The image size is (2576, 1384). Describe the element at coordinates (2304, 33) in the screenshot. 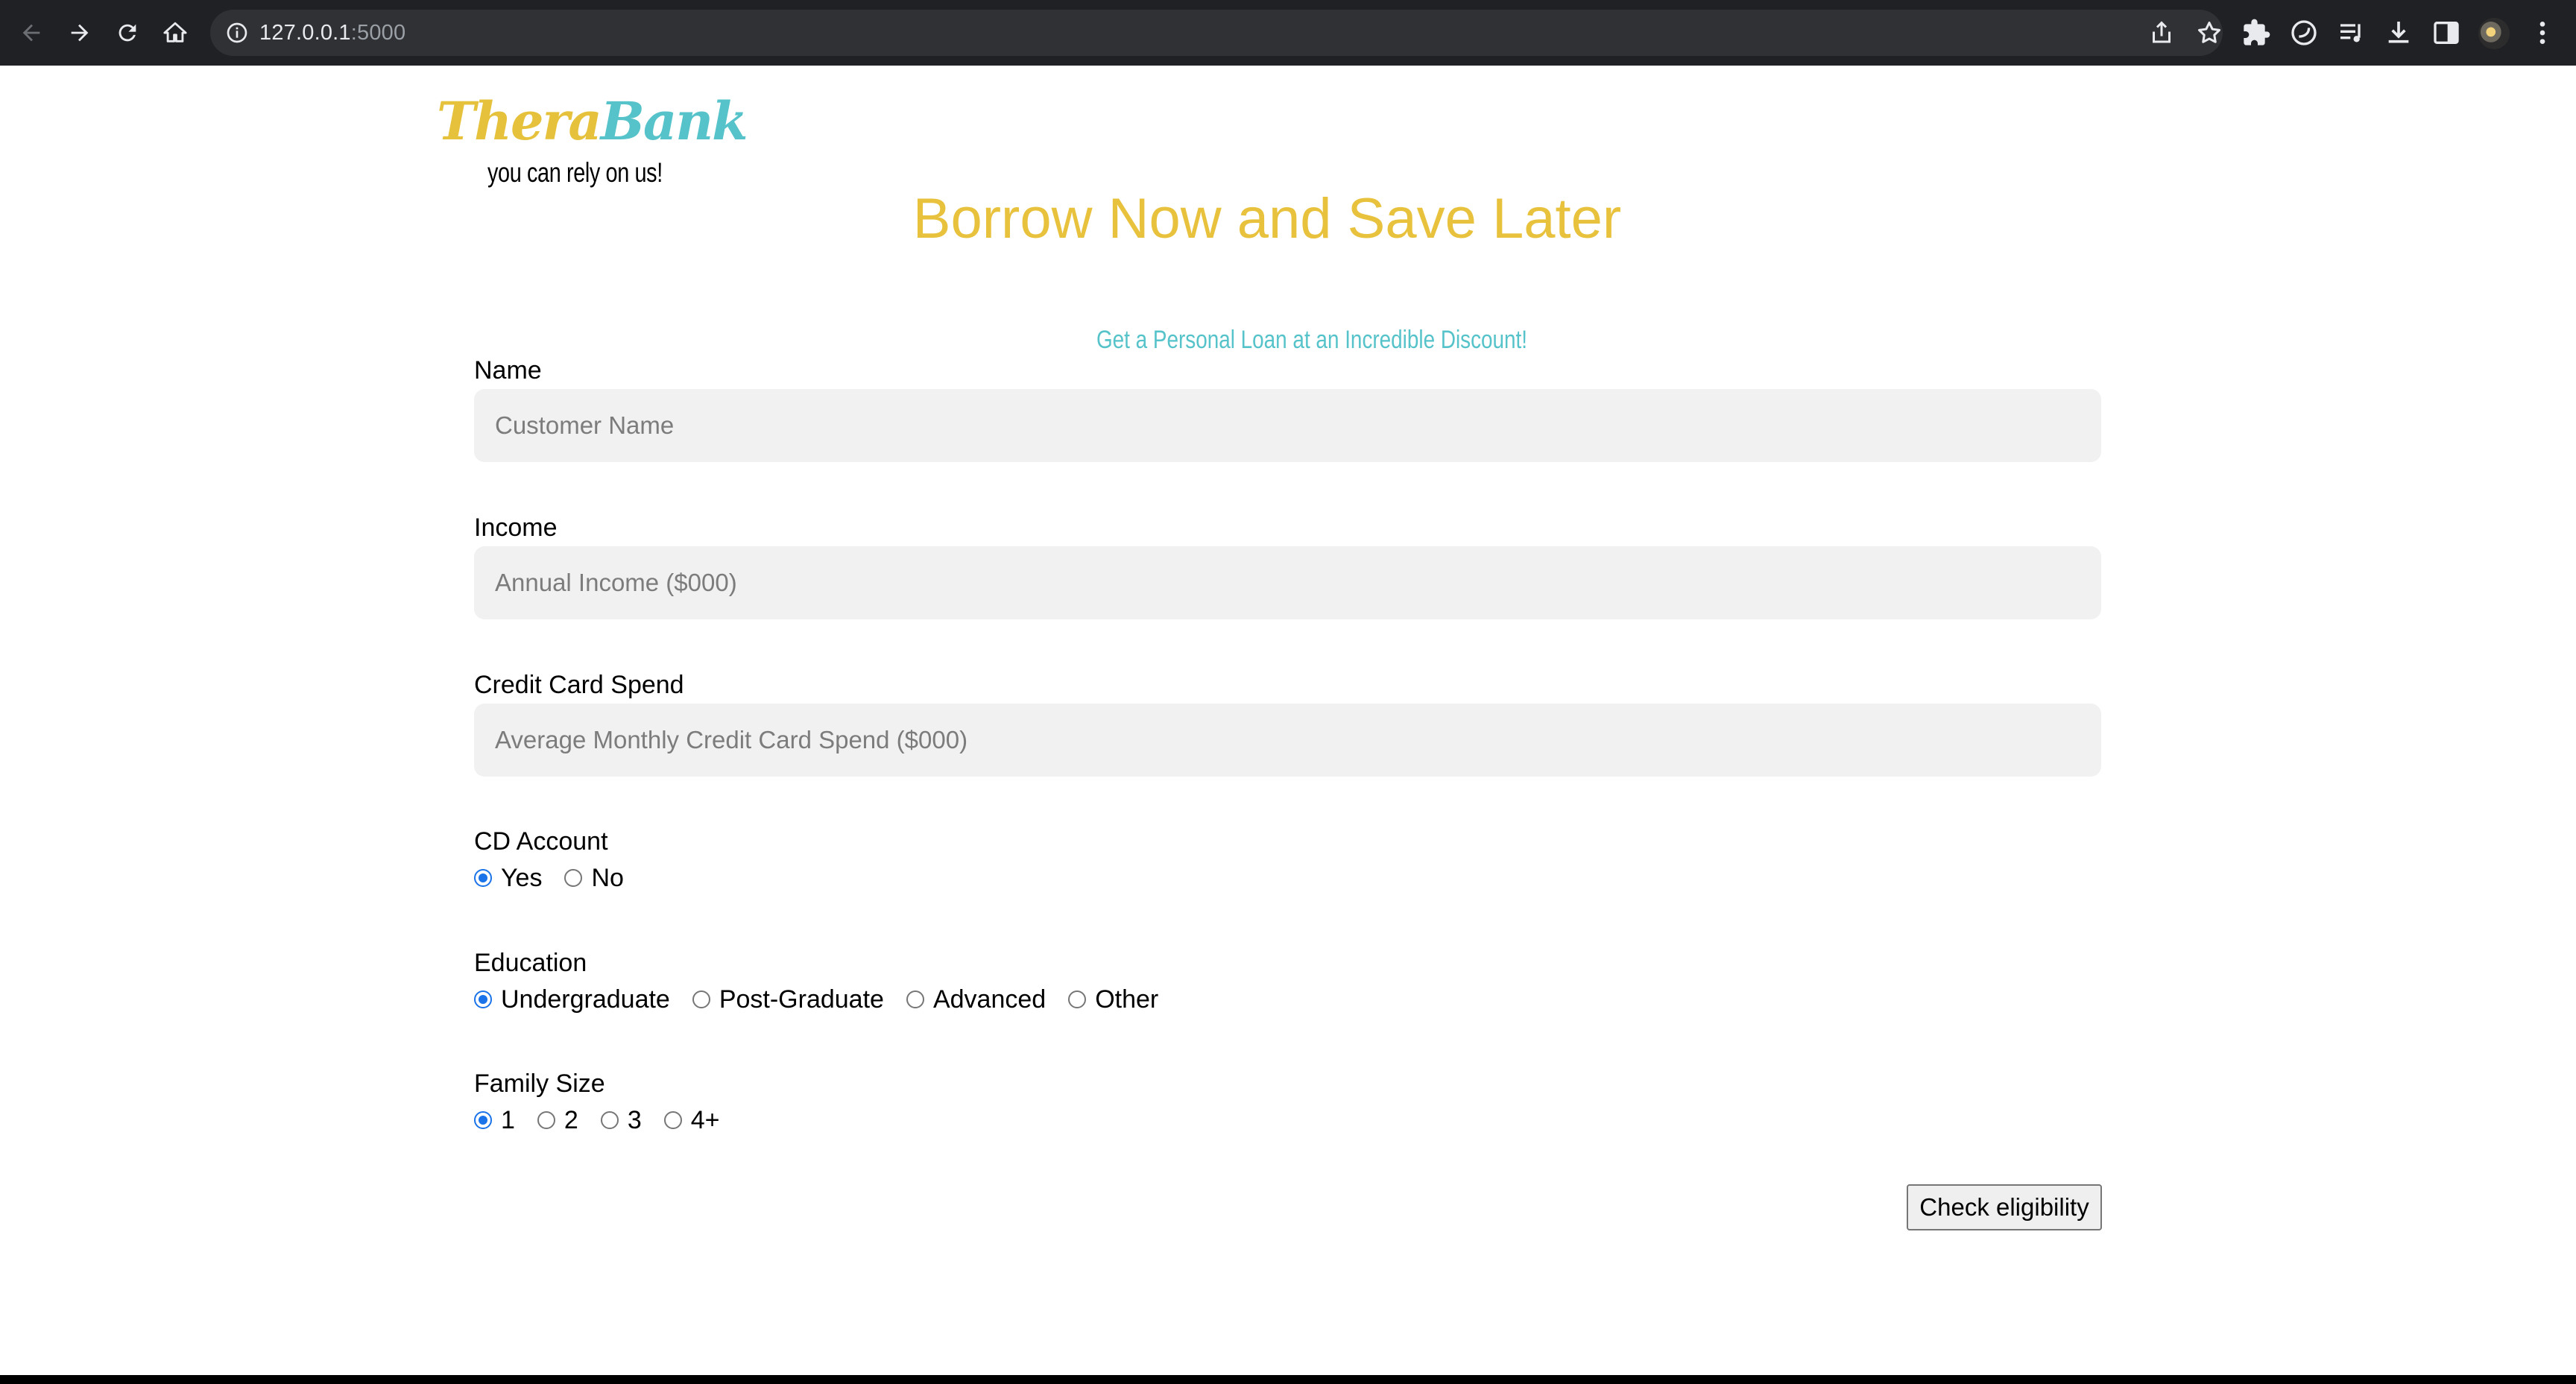

I see `extension-swirl-icon` at that location.